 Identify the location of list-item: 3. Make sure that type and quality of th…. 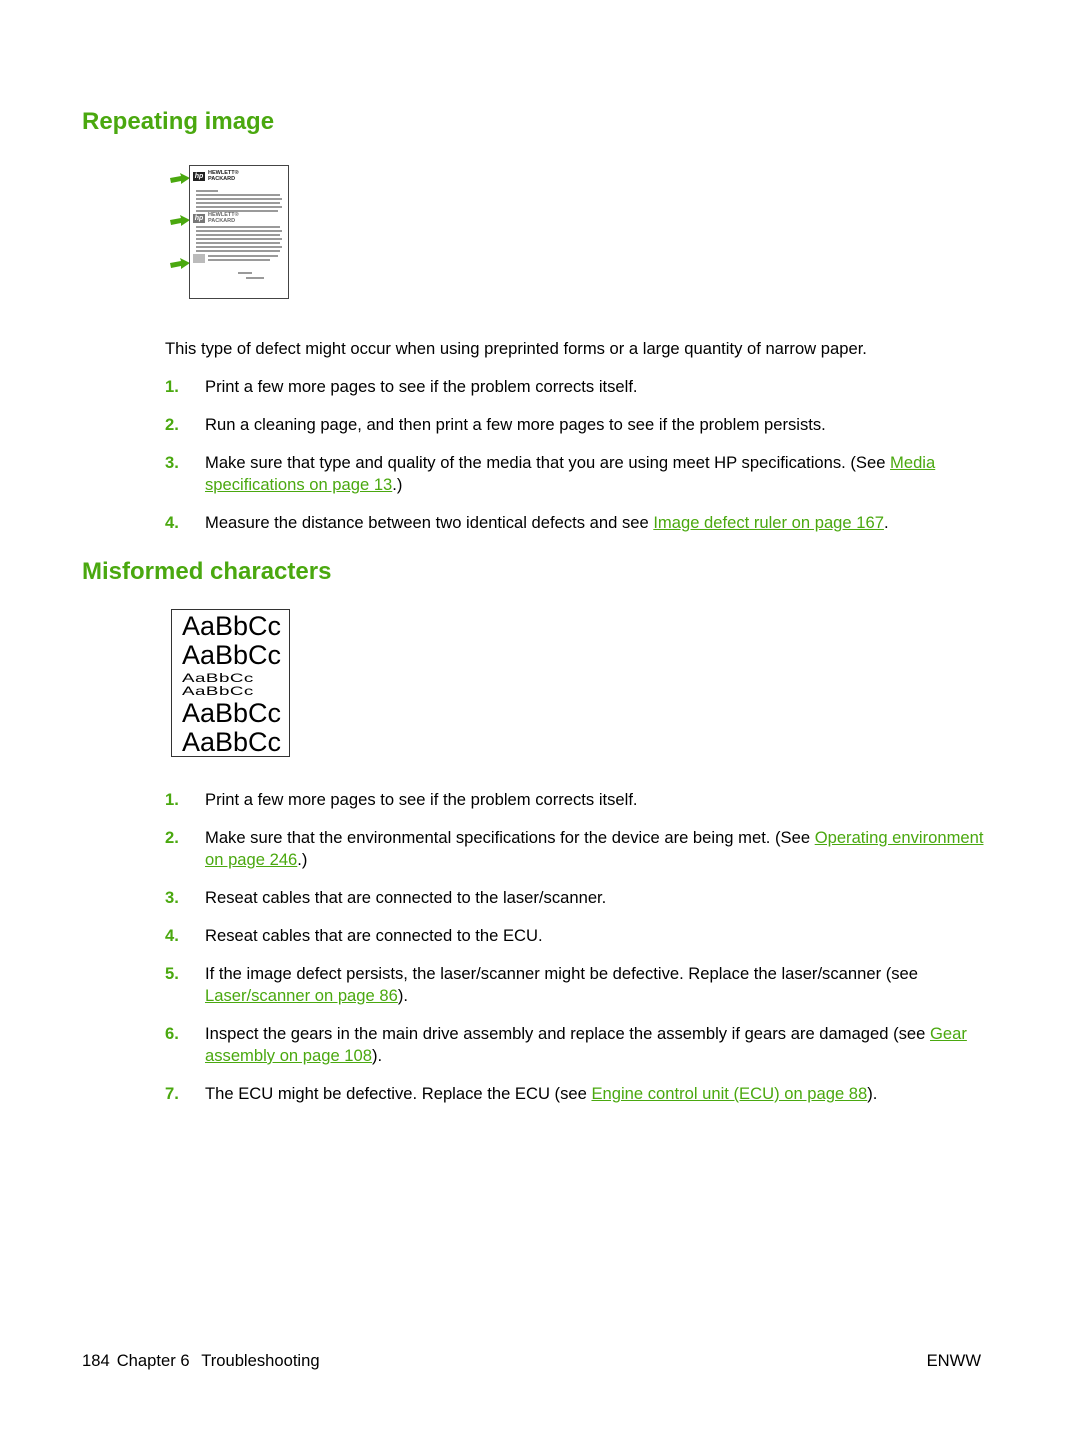
(550, 473).